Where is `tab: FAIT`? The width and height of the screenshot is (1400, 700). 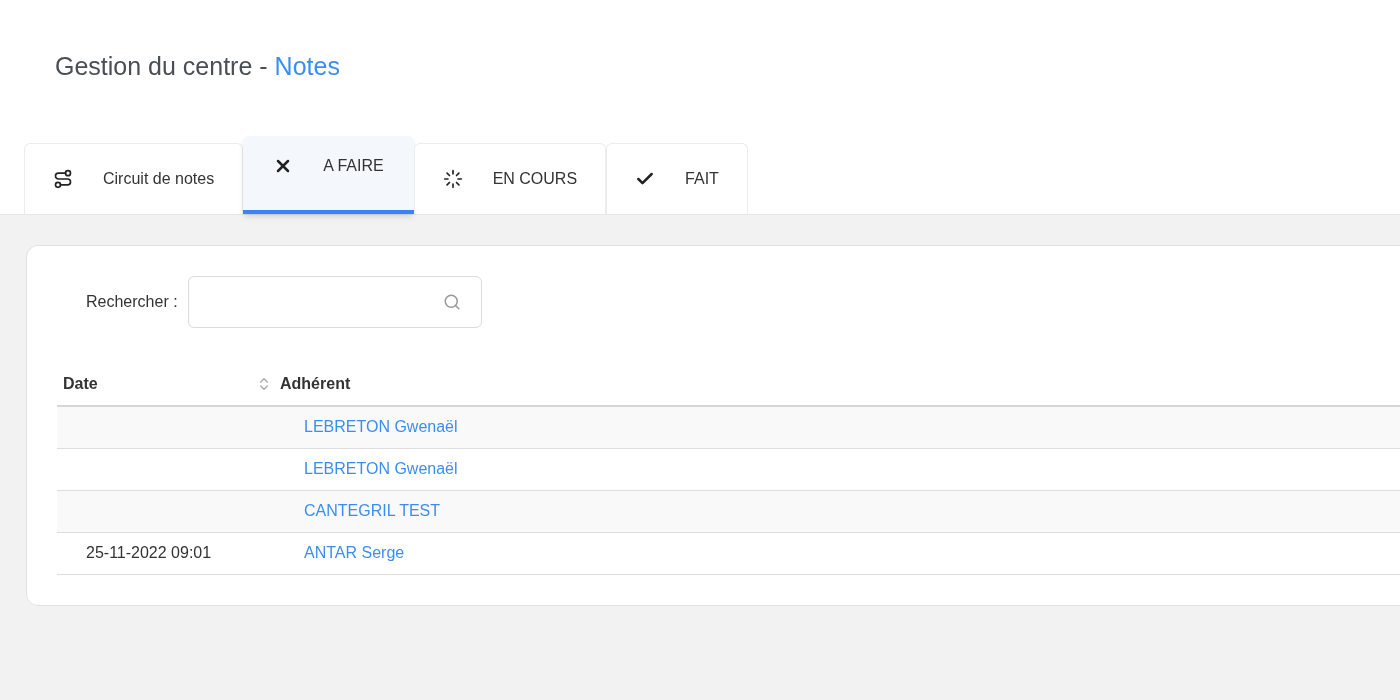
tab: FAIT is located at coordinates (677, 178).